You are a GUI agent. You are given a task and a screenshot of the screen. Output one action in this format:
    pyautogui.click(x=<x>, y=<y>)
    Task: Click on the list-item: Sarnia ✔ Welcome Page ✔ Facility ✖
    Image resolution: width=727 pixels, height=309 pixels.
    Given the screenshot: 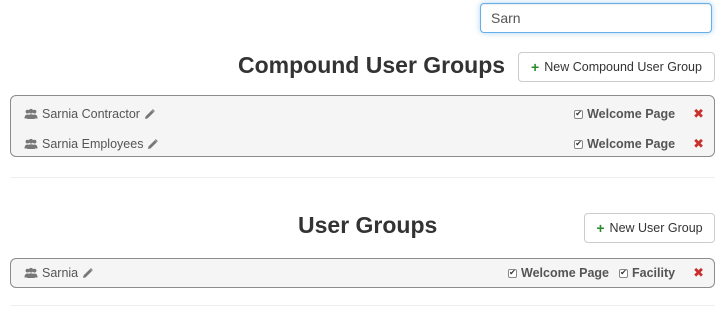 What is the action you would take?
    pyautogui.click(x=362, y=273)
    